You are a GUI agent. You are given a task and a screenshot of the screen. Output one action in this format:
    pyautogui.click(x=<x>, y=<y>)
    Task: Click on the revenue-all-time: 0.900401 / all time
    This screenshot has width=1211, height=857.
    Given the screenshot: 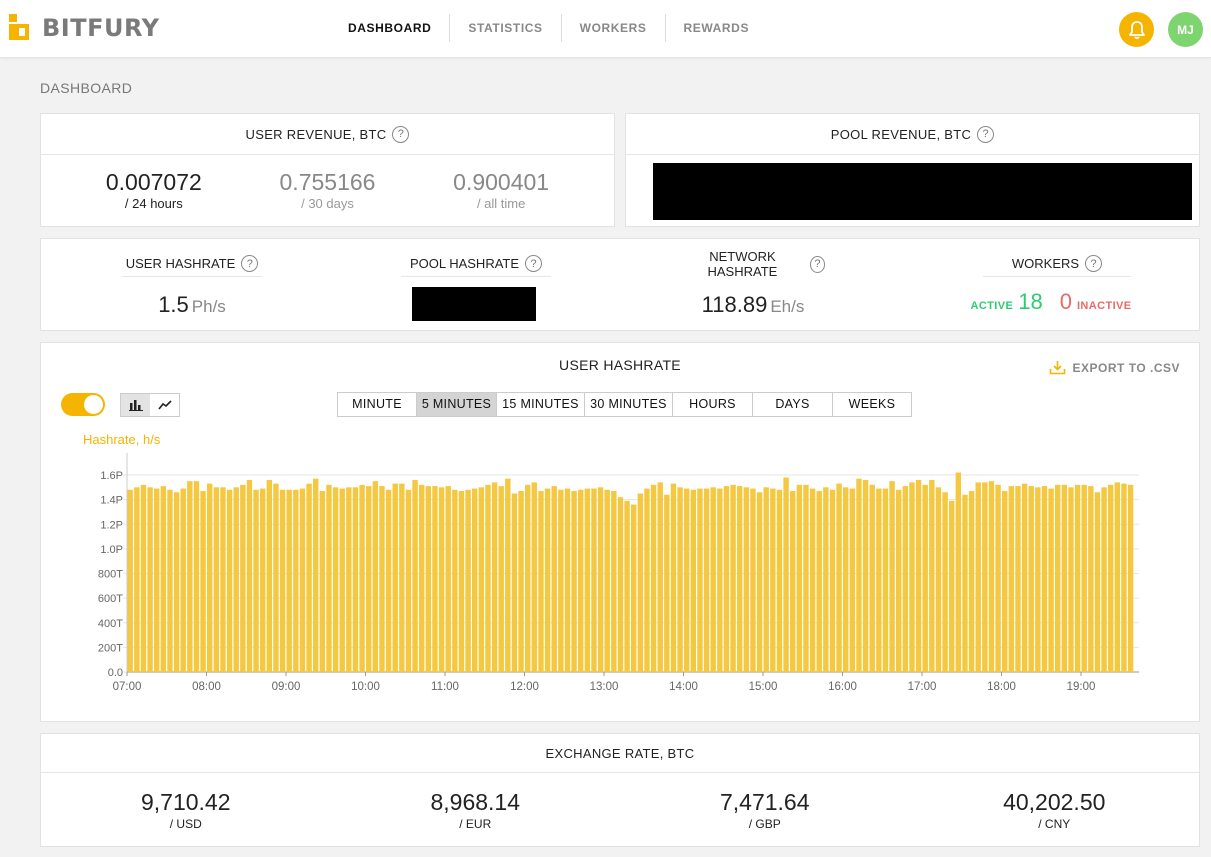 What is the action you would take?
    pyautogui.click(x=501, y=191)
    